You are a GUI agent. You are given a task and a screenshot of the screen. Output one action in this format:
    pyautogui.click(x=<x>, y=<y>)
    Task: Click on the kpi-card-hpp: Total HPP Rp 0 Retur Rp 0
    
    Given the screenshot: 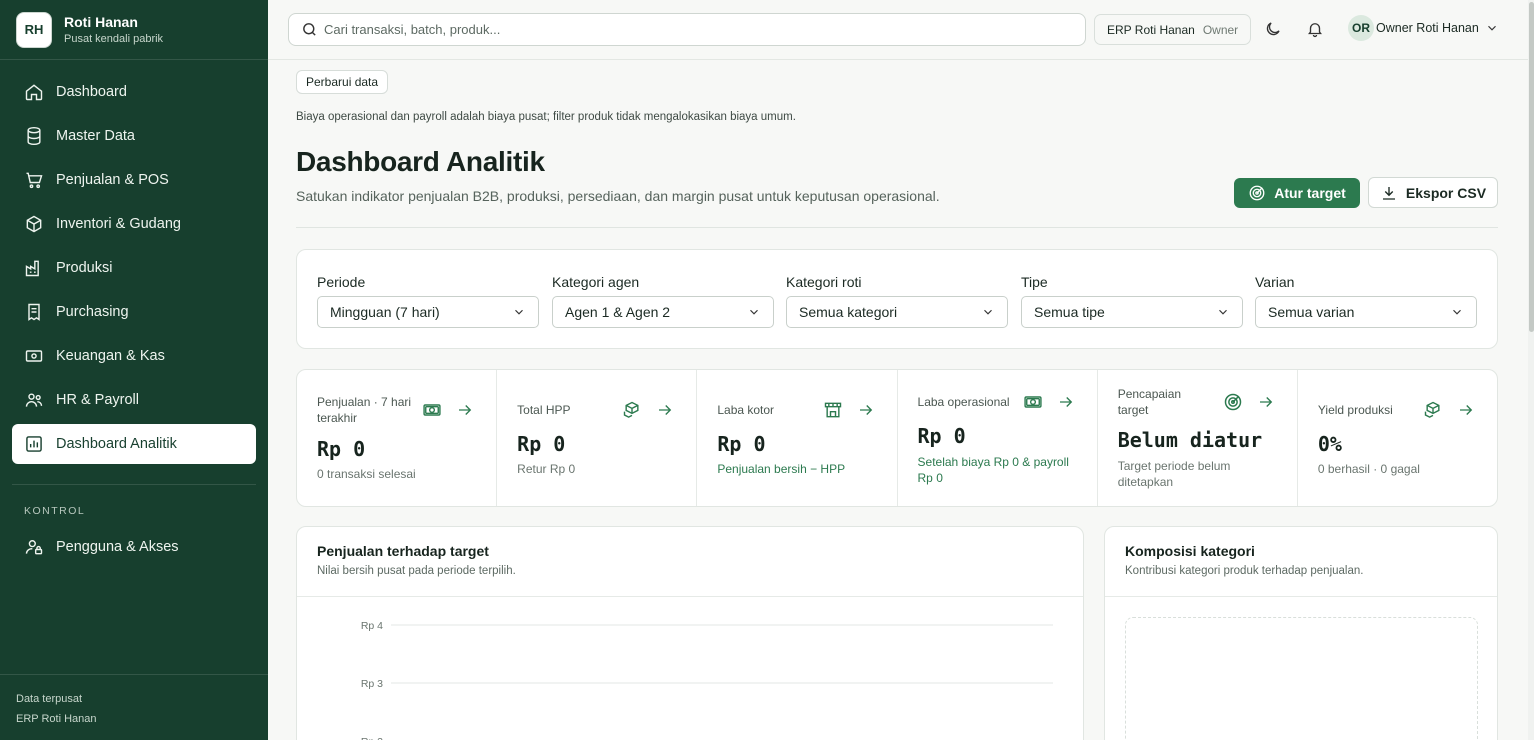 What is the action you would take?
    pyautogui.click(x=597, y=438)
    